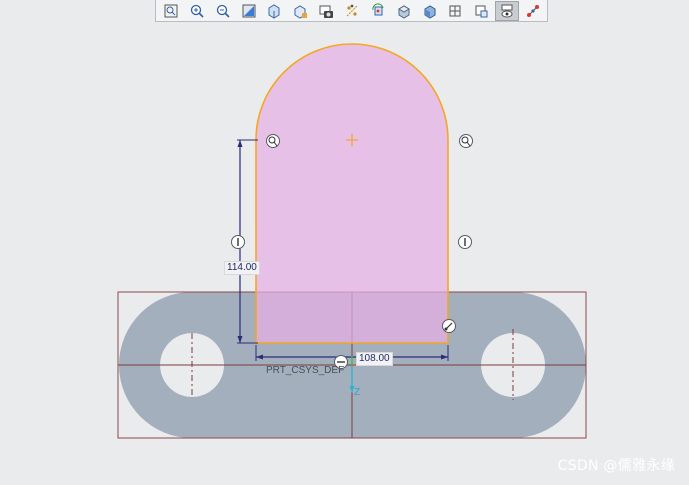 The image size is (689, 485). Describe the element at coordinates (242, 268) in the screenshot. I see `height-dimension-value: 114.00` at that location.